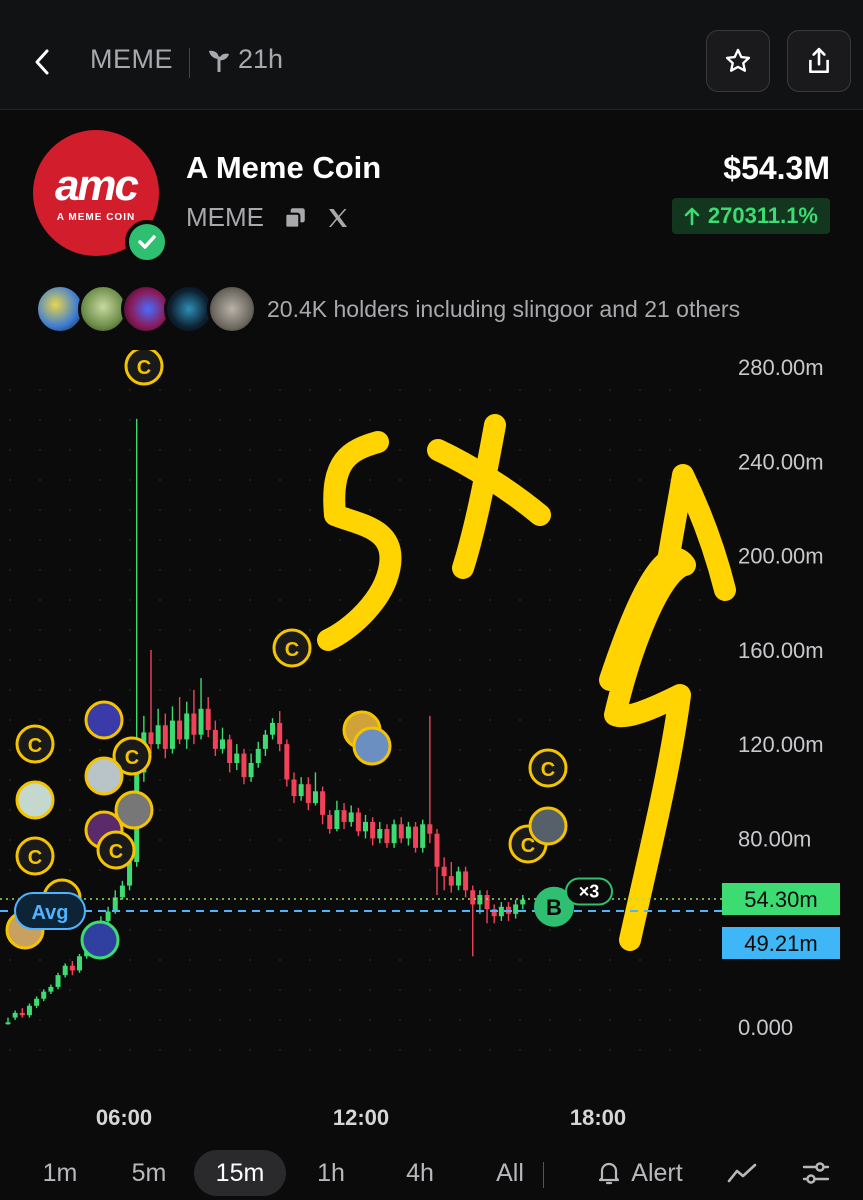  Describe the element at coordinates (510, 1173) in the screenshot. I see `interval-all: All` at that location.